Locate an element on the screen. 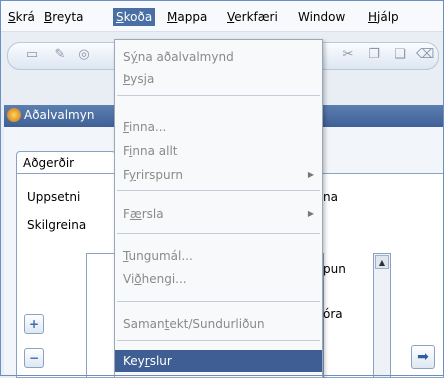  menu-folder: Mappa is located at coordinates (187, 17).